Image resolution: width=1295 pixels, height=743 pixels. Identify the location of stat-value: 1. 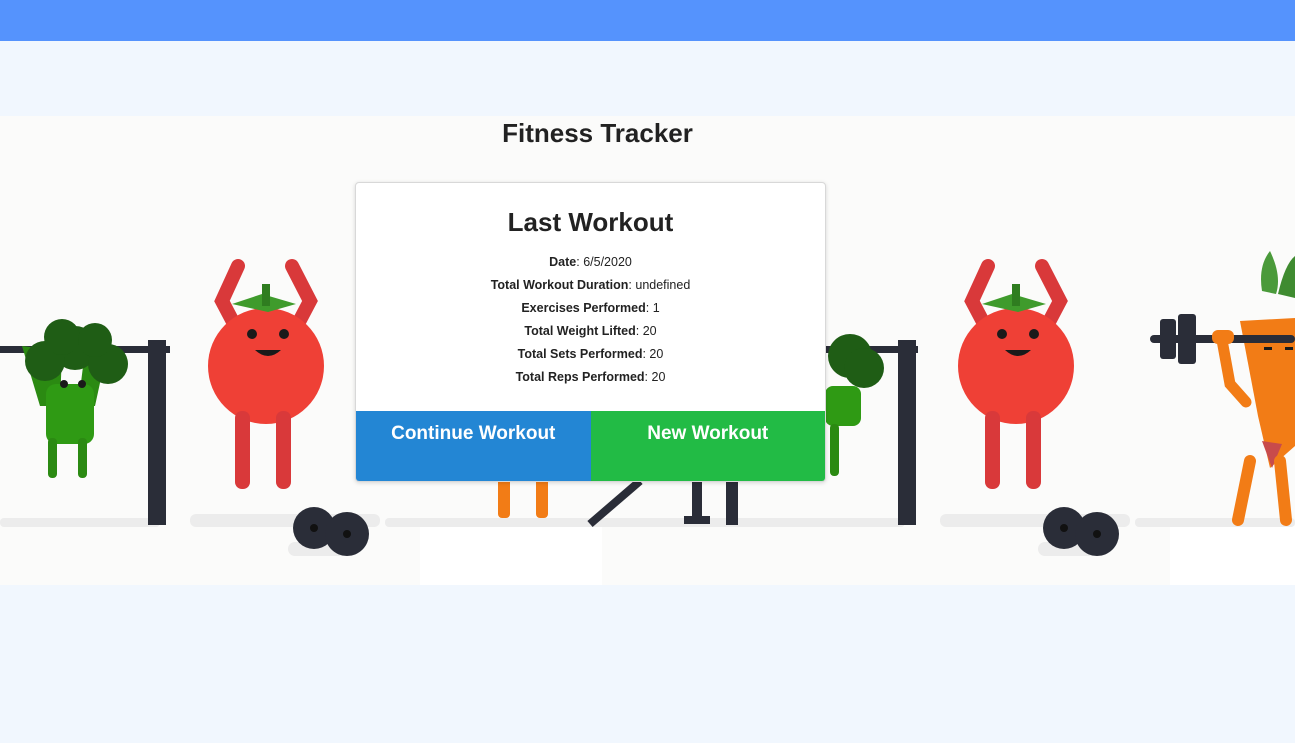
(656, 308).